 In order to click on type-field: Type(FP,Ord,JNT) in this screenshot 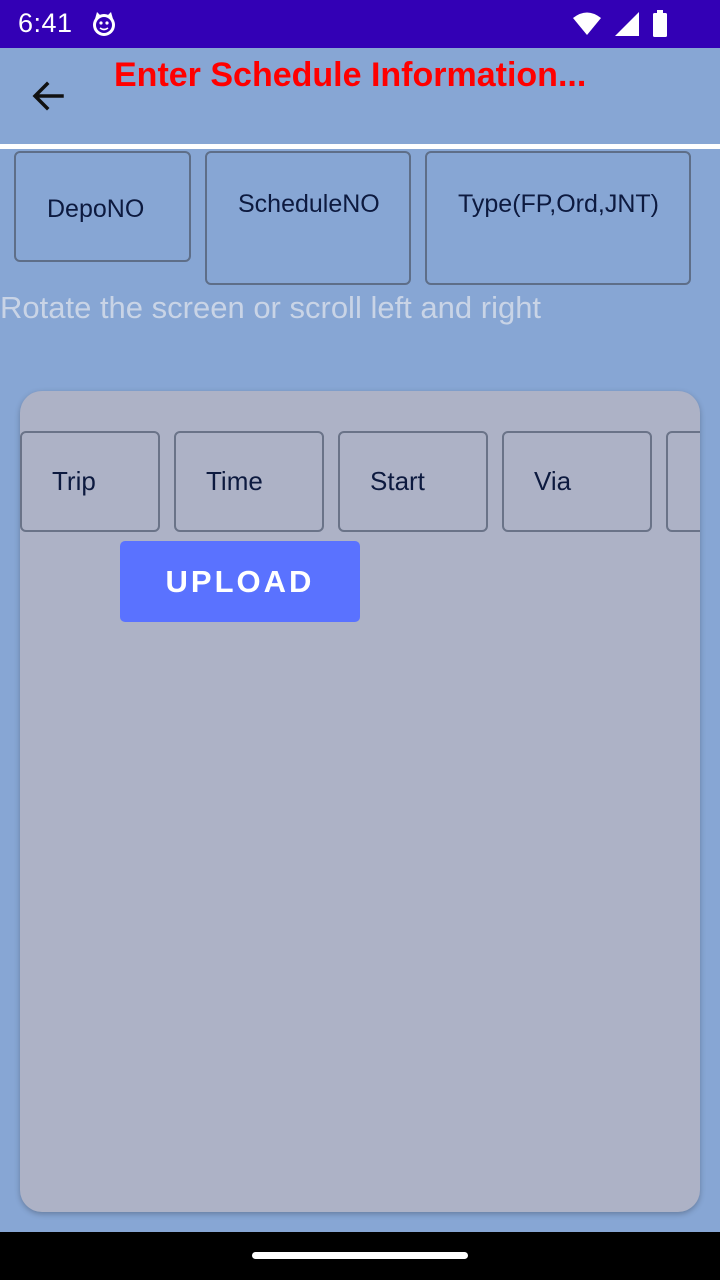, I will do `click(558, 218)`.